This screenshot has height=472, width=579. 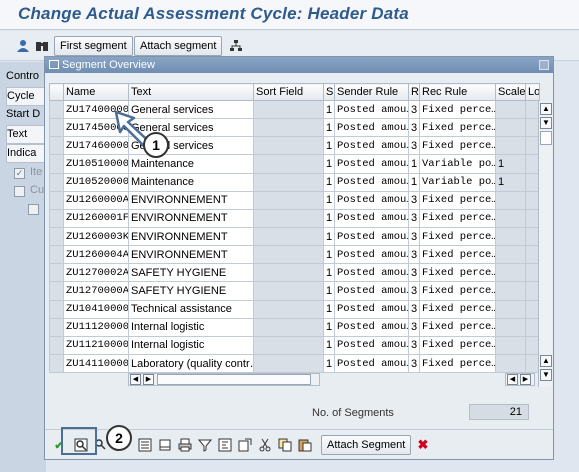 I want to click on cell-name: ZU1260004A, so click(x=96, y=255).